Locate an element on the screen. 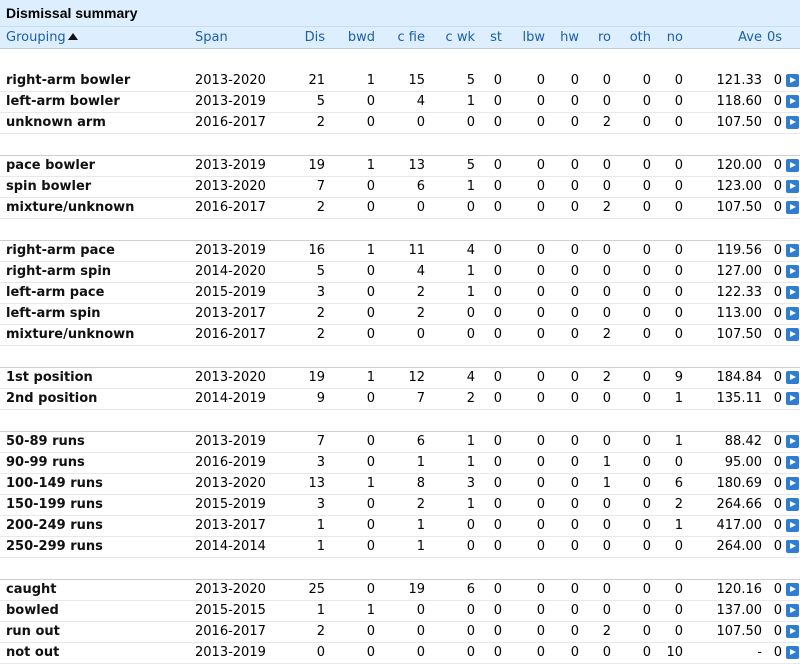 The image size is (800, 664). cell-c-wk: 5 is located at coordinates (454, 81).